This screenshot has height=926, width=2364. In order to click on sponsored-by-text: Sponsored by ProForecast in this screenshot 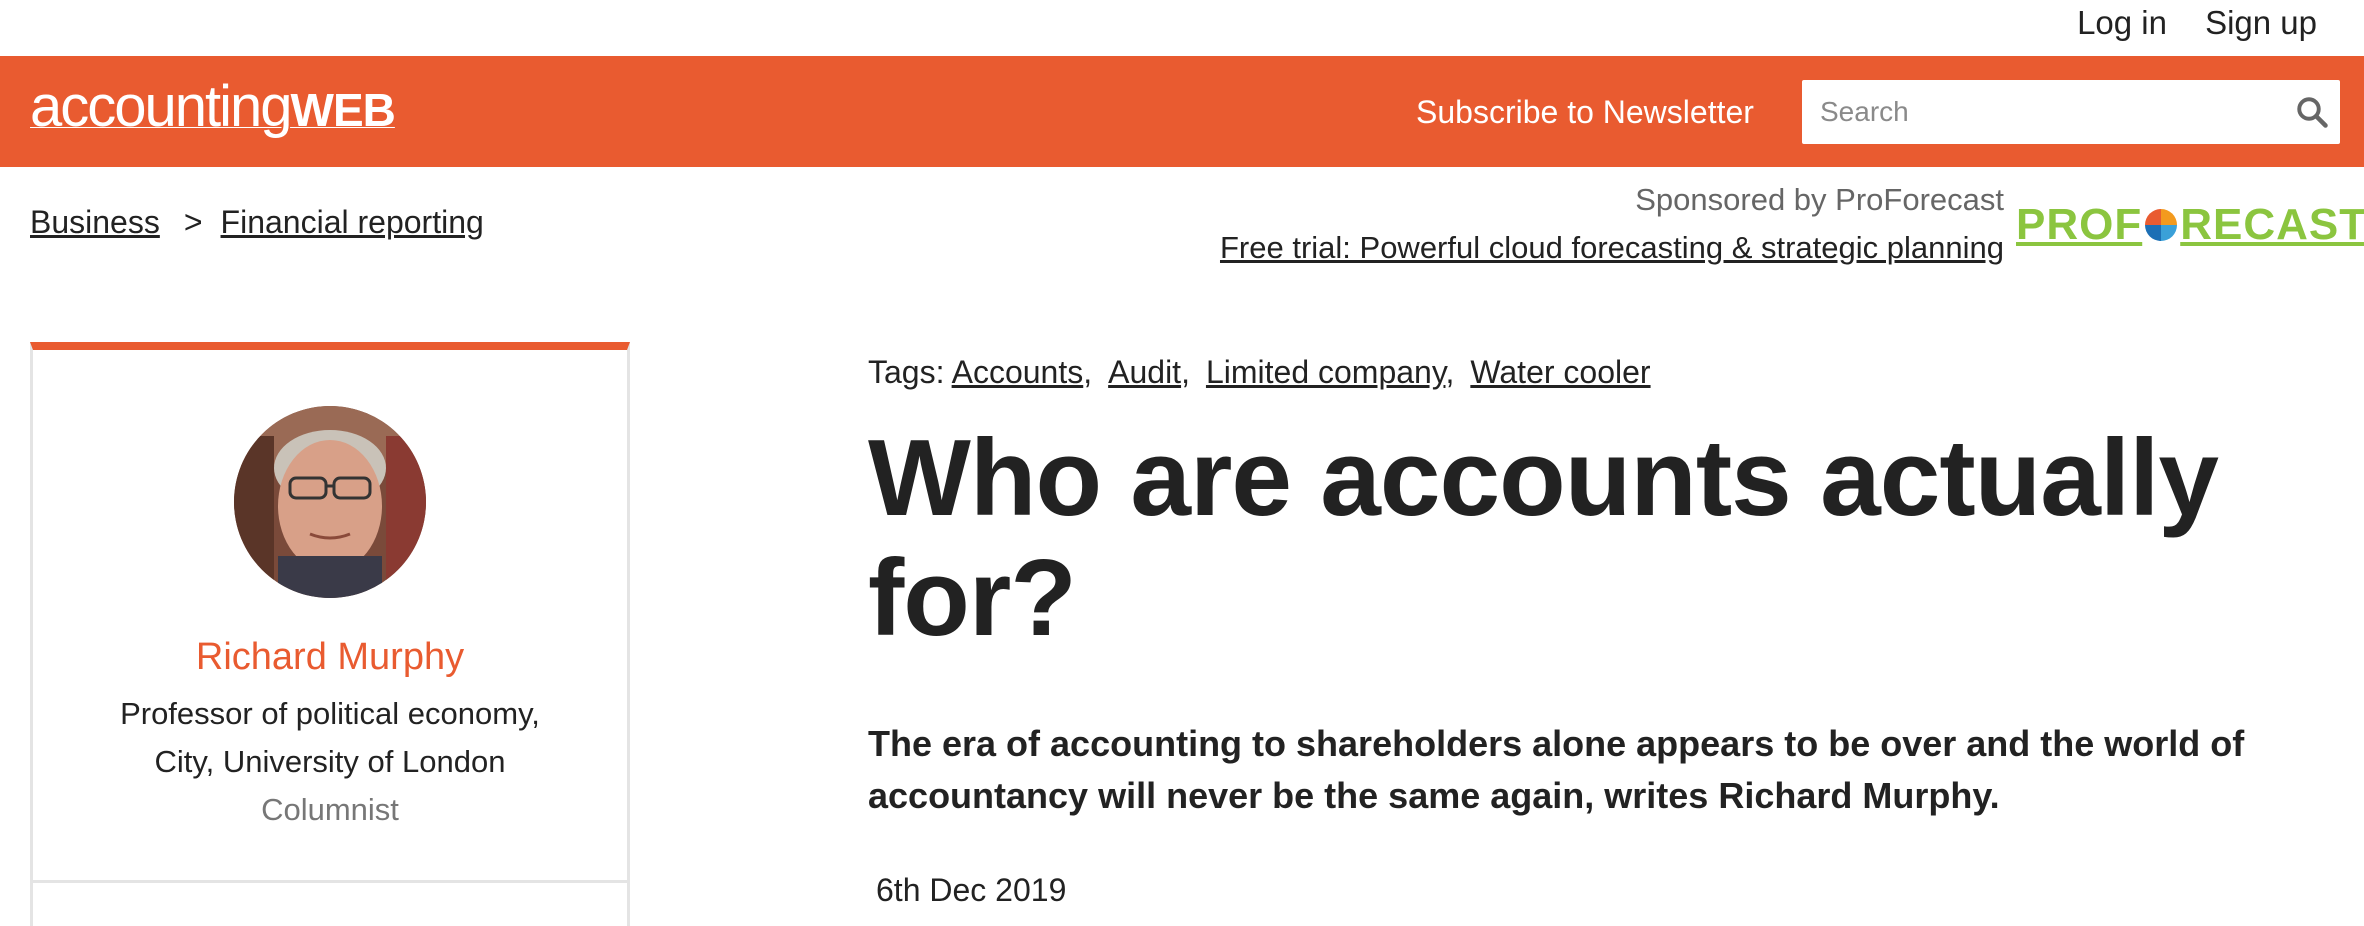, I will do `click(1819, 199)`.